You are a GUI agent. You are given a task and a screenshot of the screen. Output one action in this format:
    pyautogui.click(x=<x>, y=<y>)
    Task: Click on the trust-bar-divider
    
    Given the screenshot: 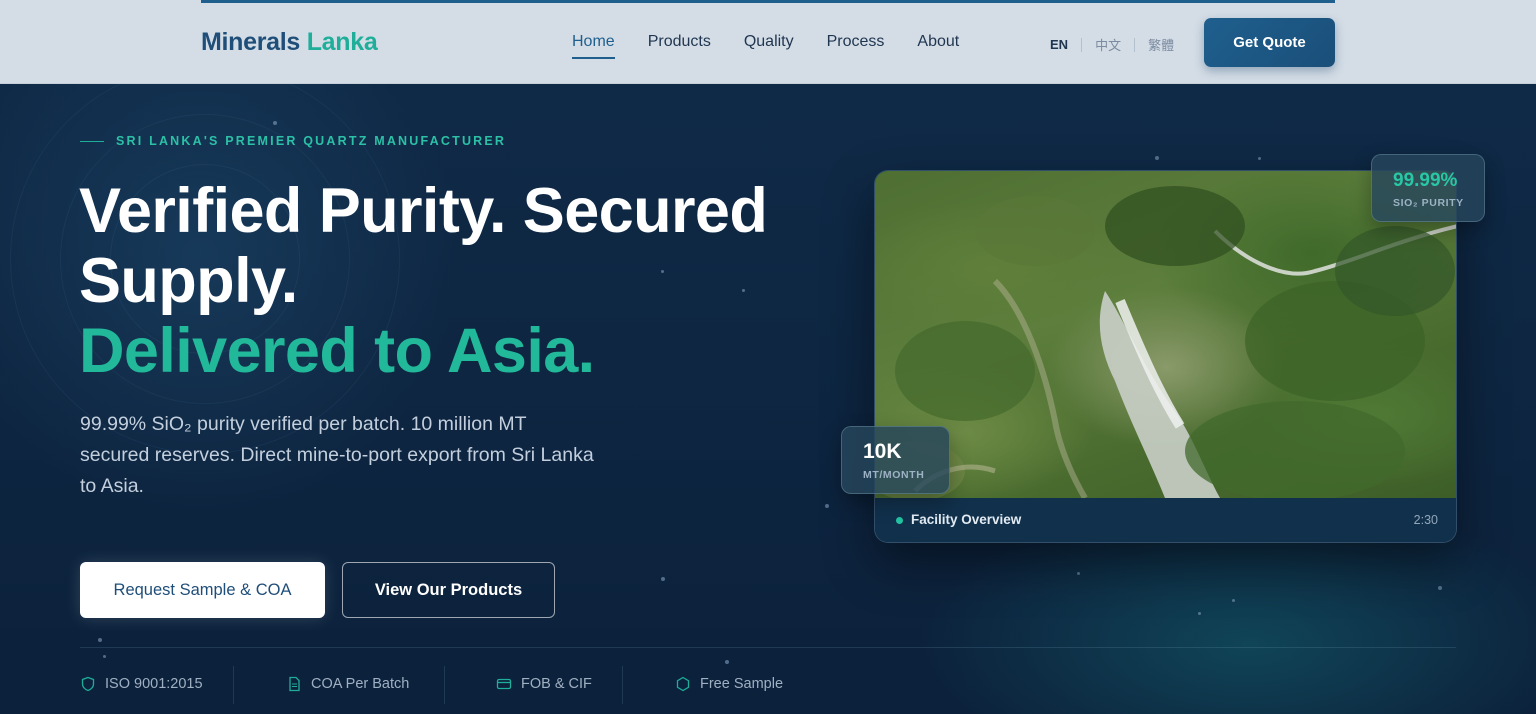 What is the action you would take?
    pyautogui.click(x=768, y=647)
    